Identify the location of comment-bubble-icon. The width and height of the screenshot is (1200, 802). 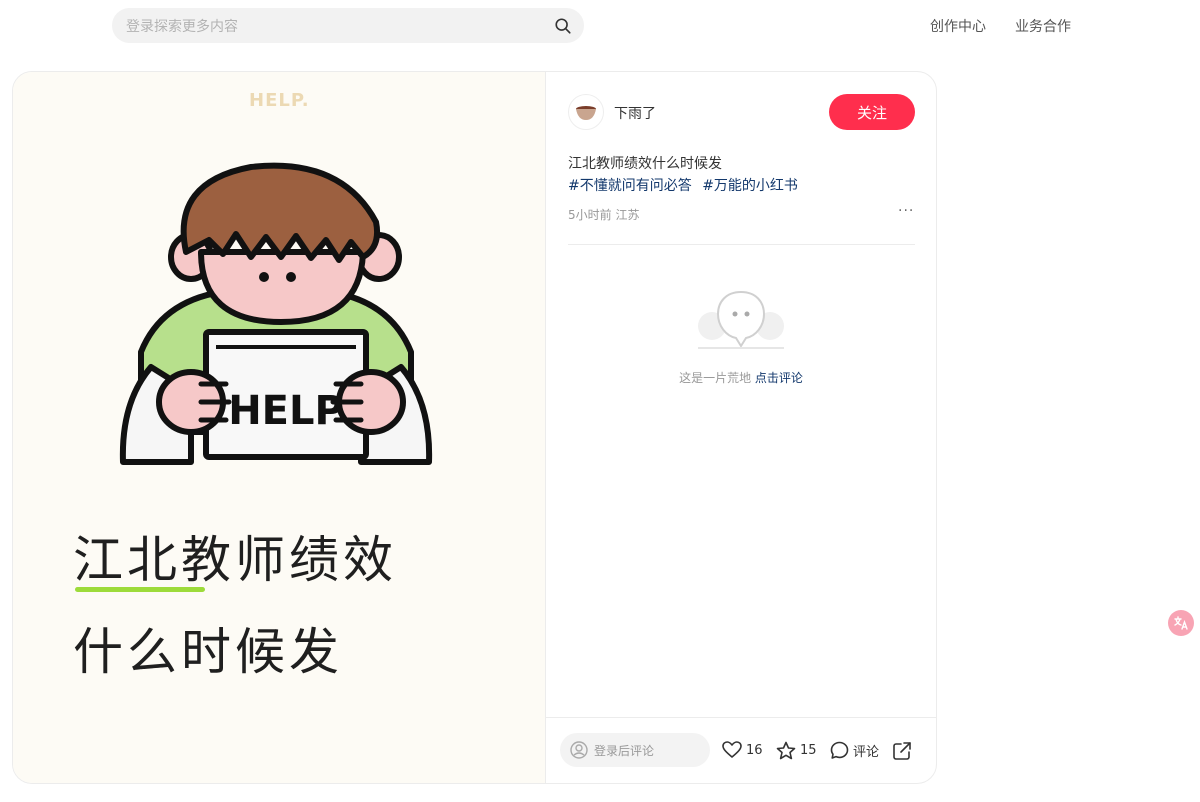
(839, 750).